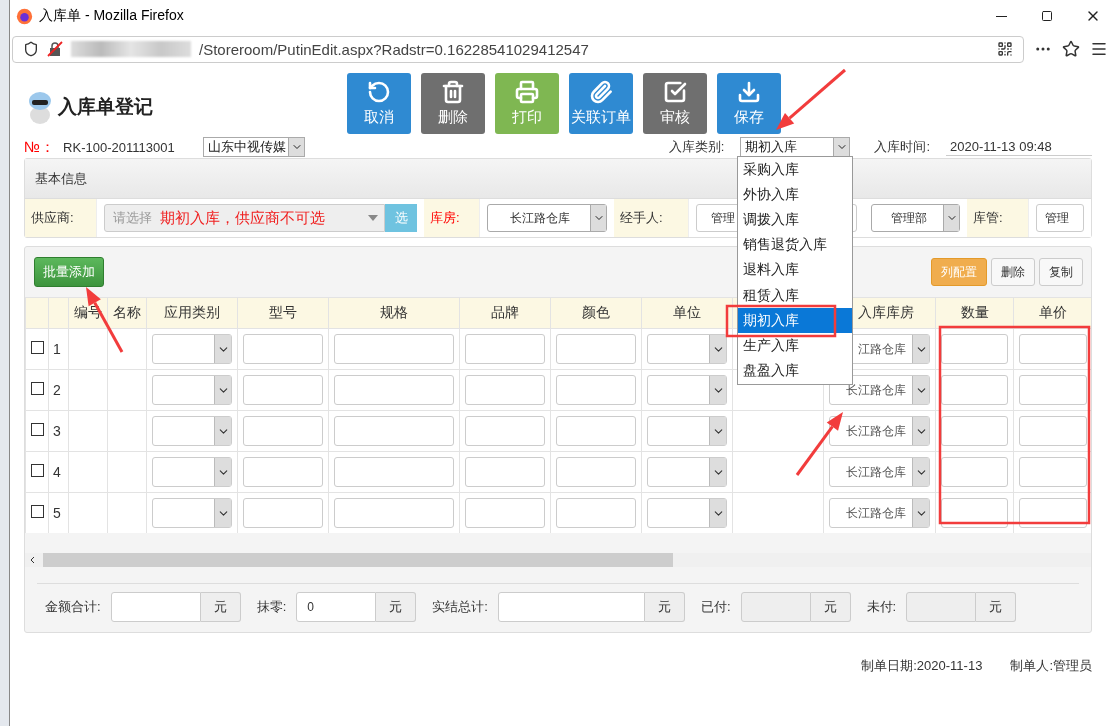 The width and height of the screenshot is (1116, 726). Describe the element at coordinates (974, 312) in the screenshot. I see `column-header: 数量` at that location.